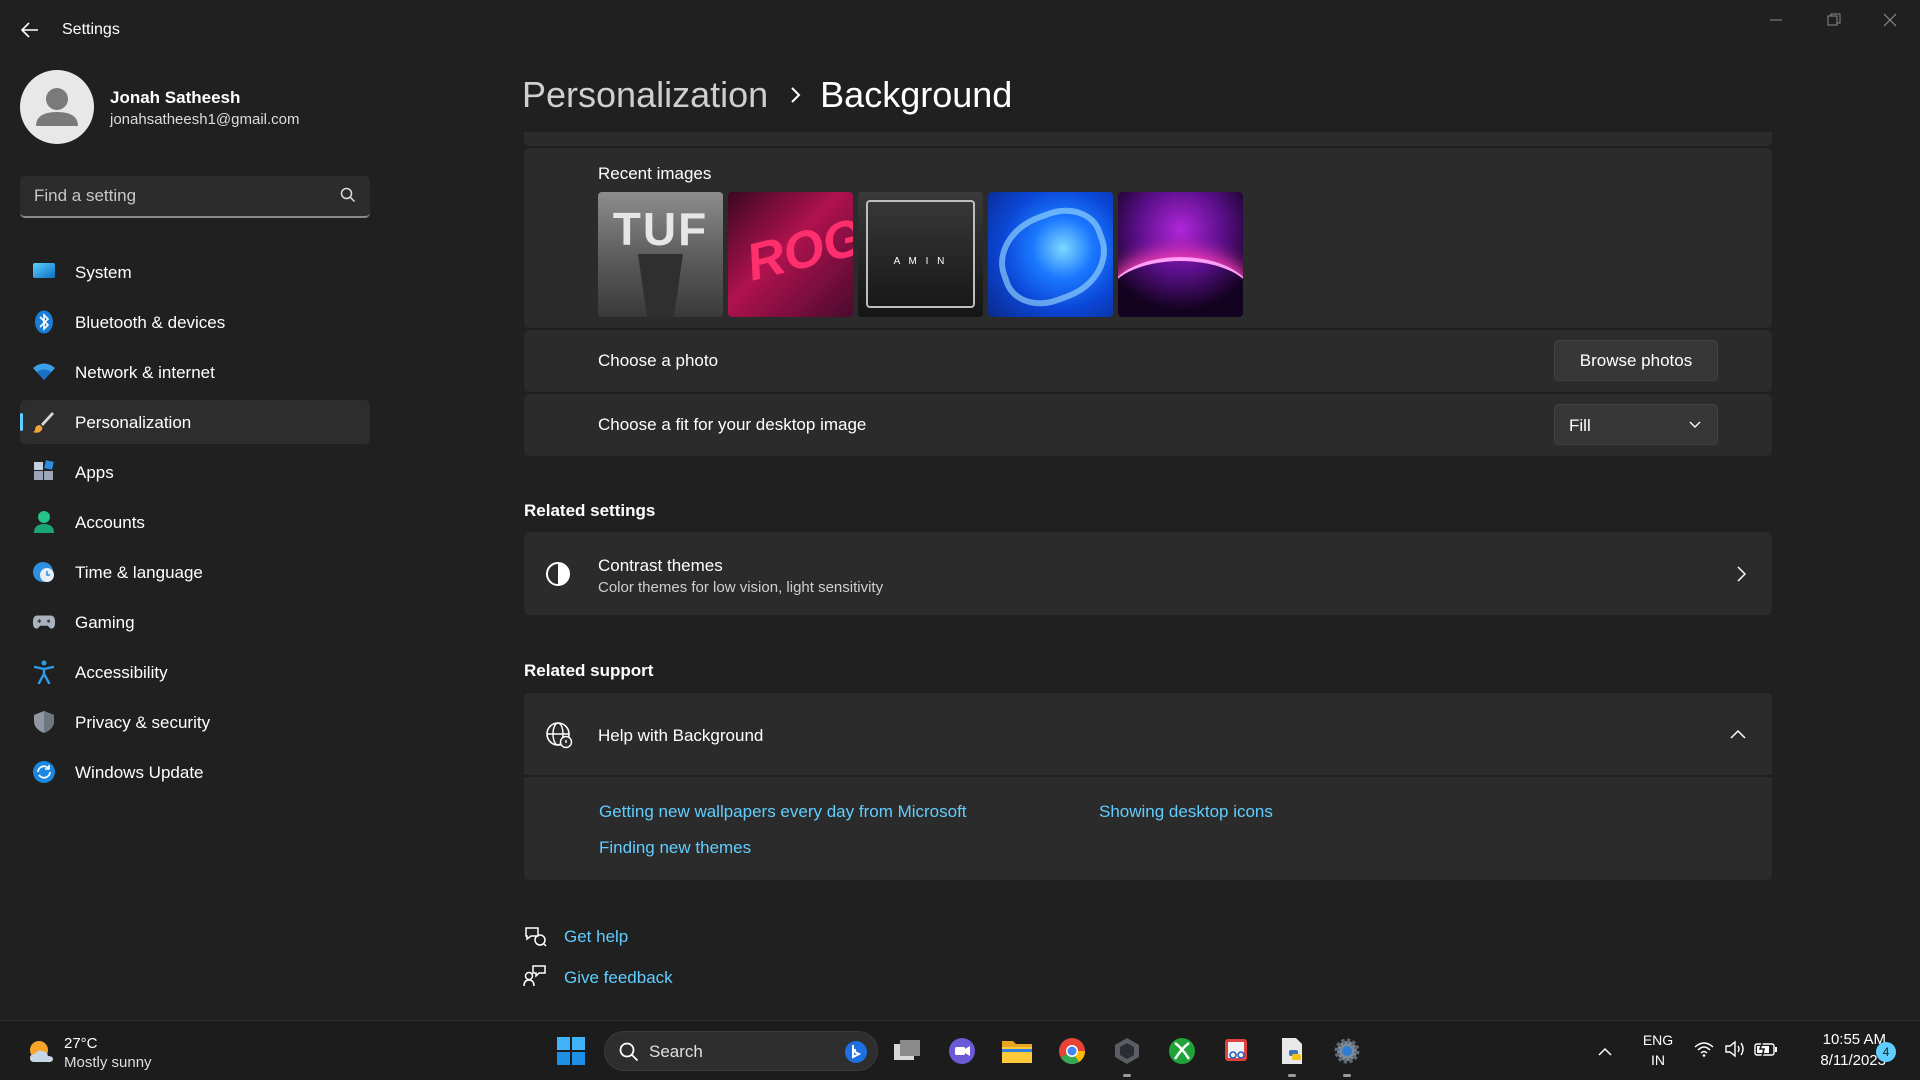 Image resolution: width=1920 pixels, height=1080 pixels. I want to click on xbox-icon, so click(1182, 1051).